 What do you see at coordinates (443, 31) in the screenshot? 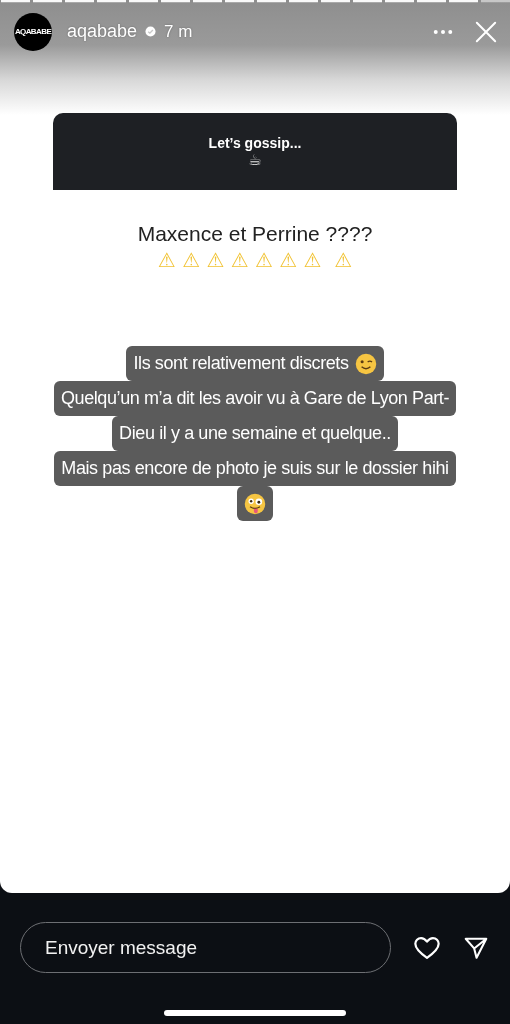
I see `more-icon` at bounding box center [443, 31].